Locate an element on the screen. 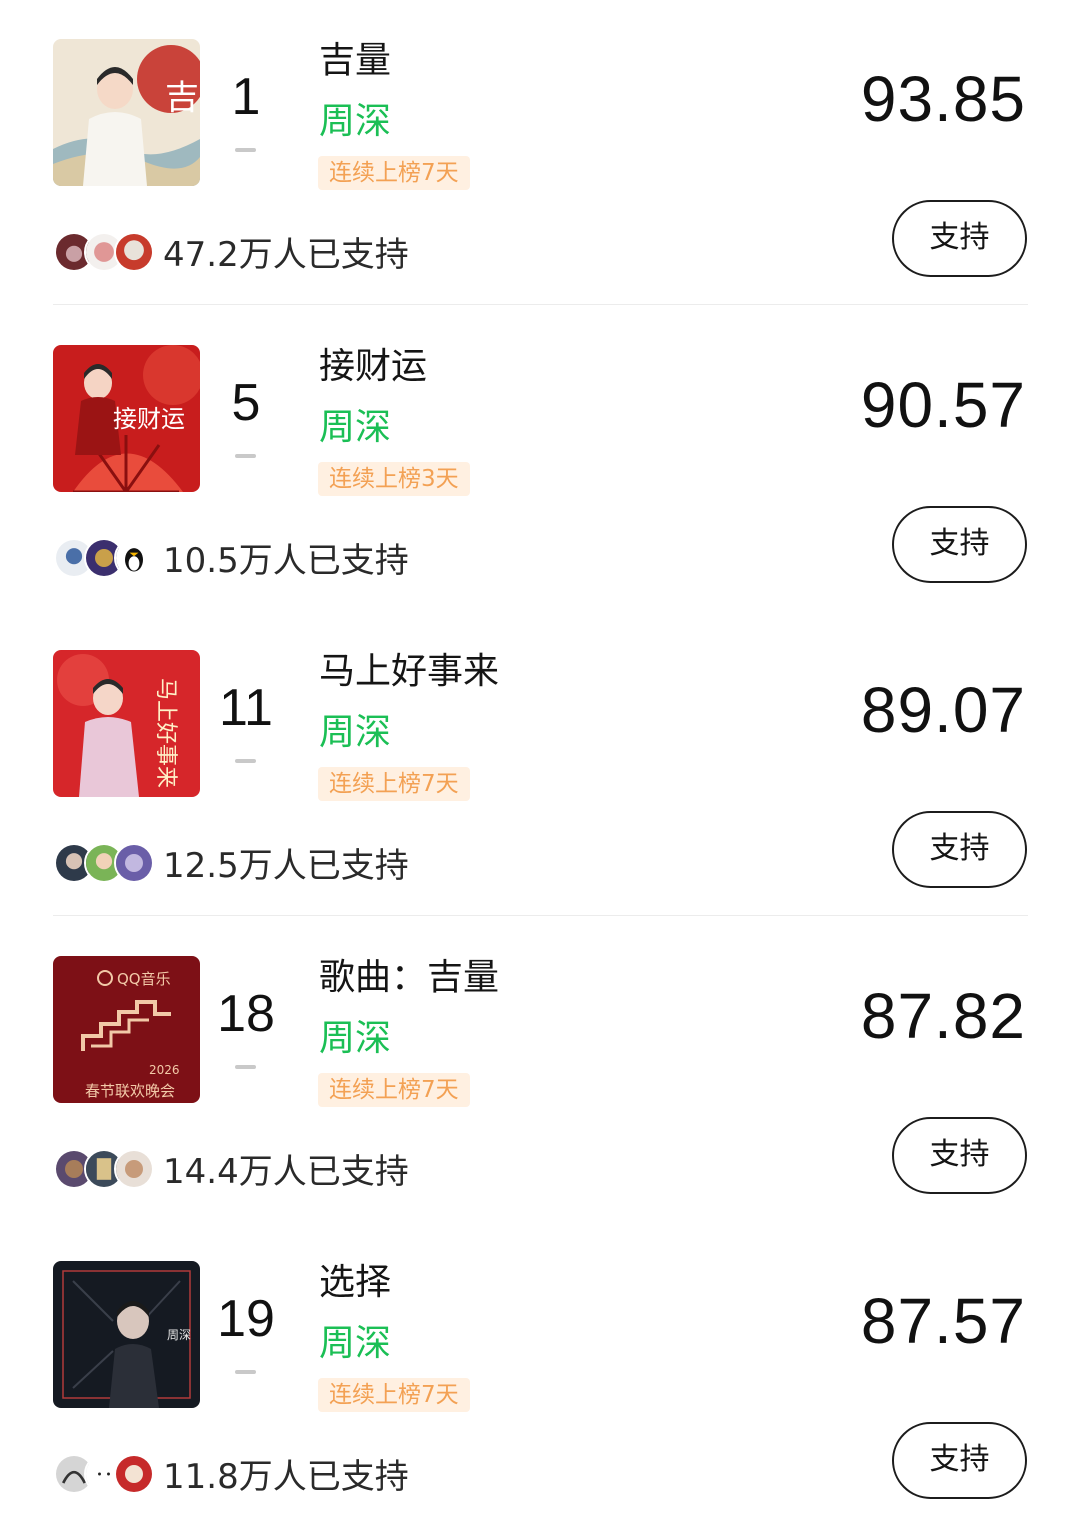  supporter-count: 47.2万人已支持 is located at coordinates (286, 255).